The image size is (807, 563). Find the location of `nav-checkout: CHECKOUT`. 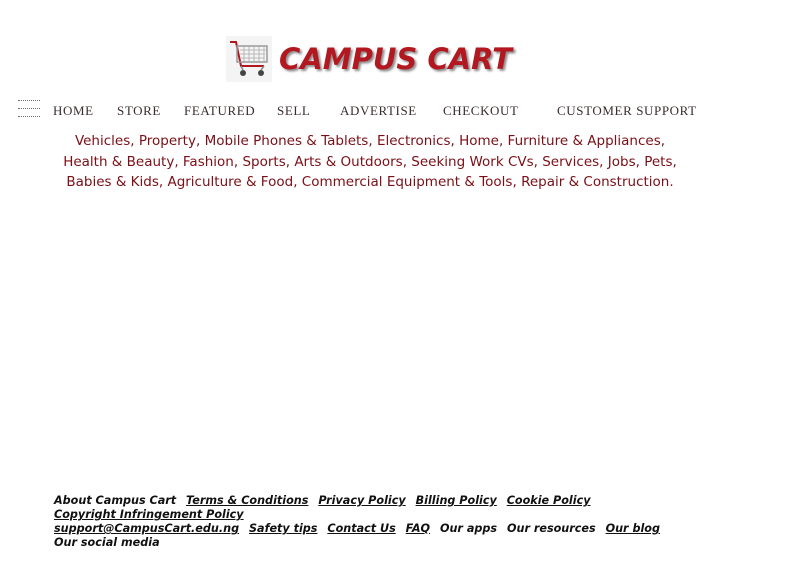

nav-checkout: CHECKOUT is located at coordinates (481, 111).